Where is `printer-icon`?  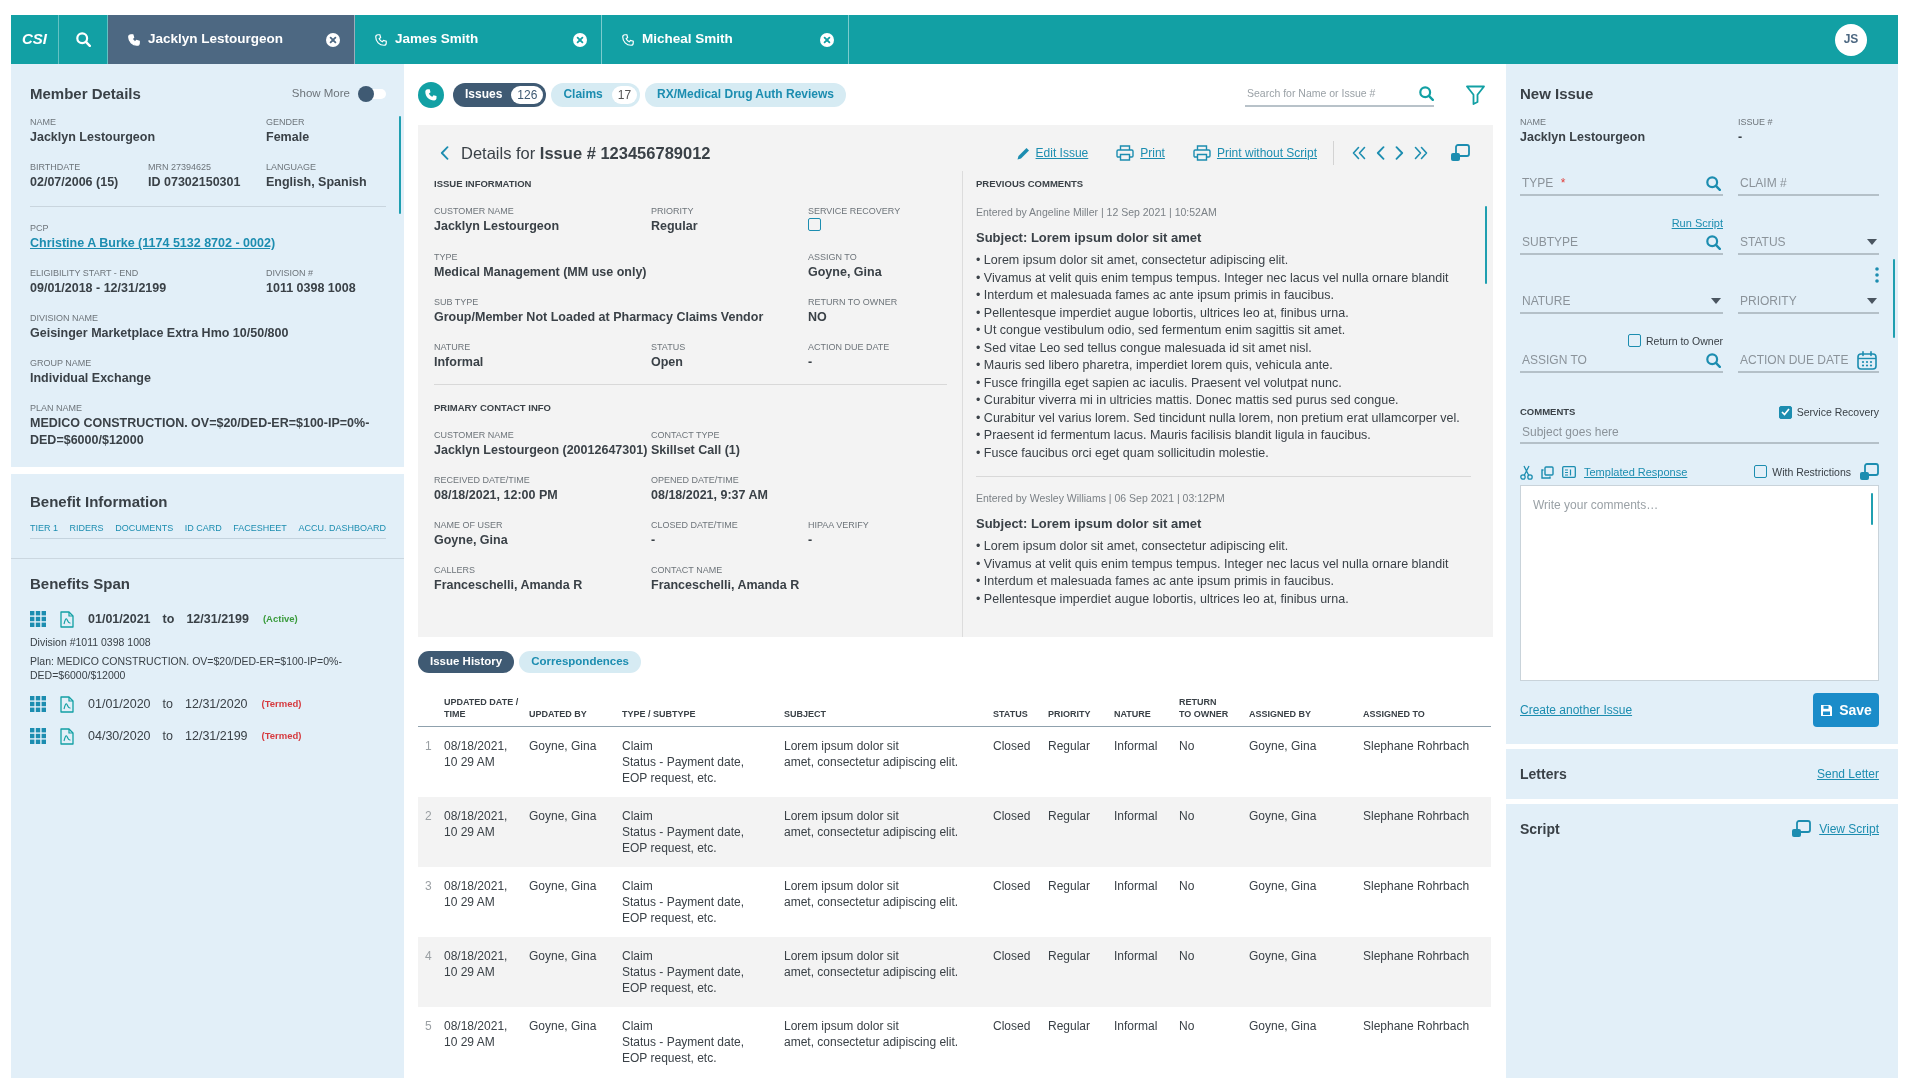 printer-icon is located at coordinates (1125, 153).